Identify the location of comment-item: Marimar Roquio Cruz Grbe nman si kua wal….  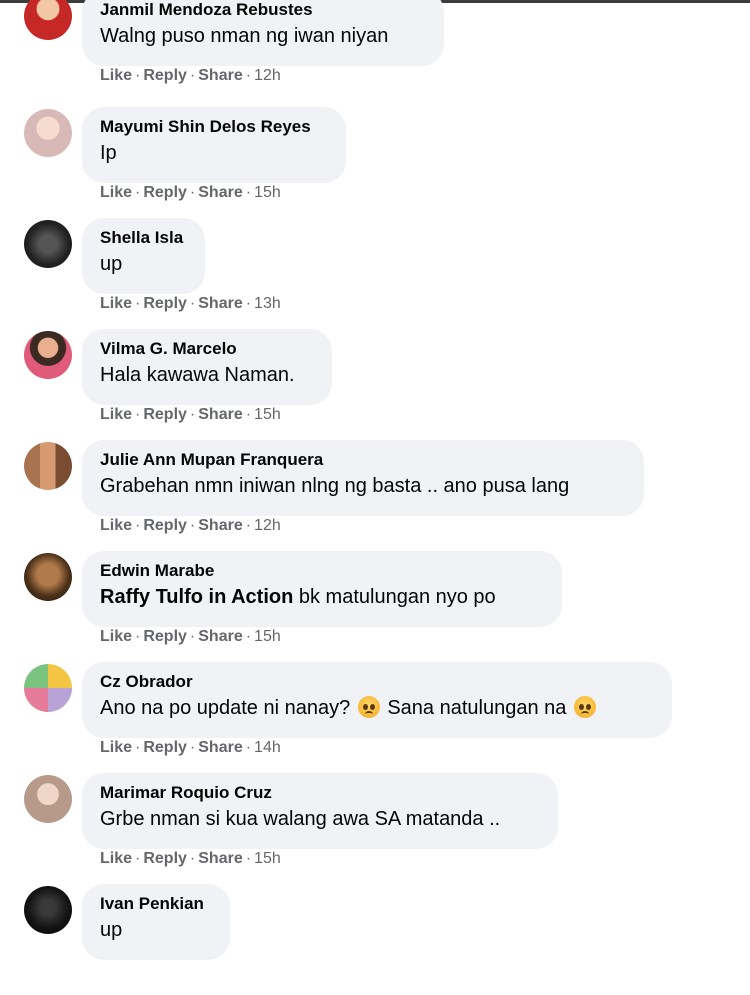
(375, 828).